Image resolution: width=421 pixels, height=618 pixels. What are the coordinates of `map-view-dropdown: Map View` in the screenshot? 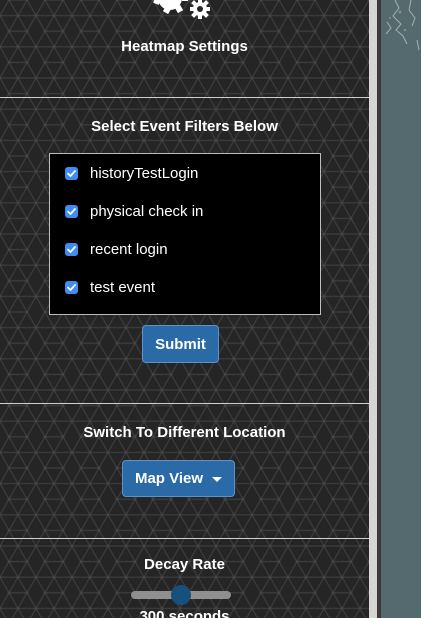 It's located at (178, 478).